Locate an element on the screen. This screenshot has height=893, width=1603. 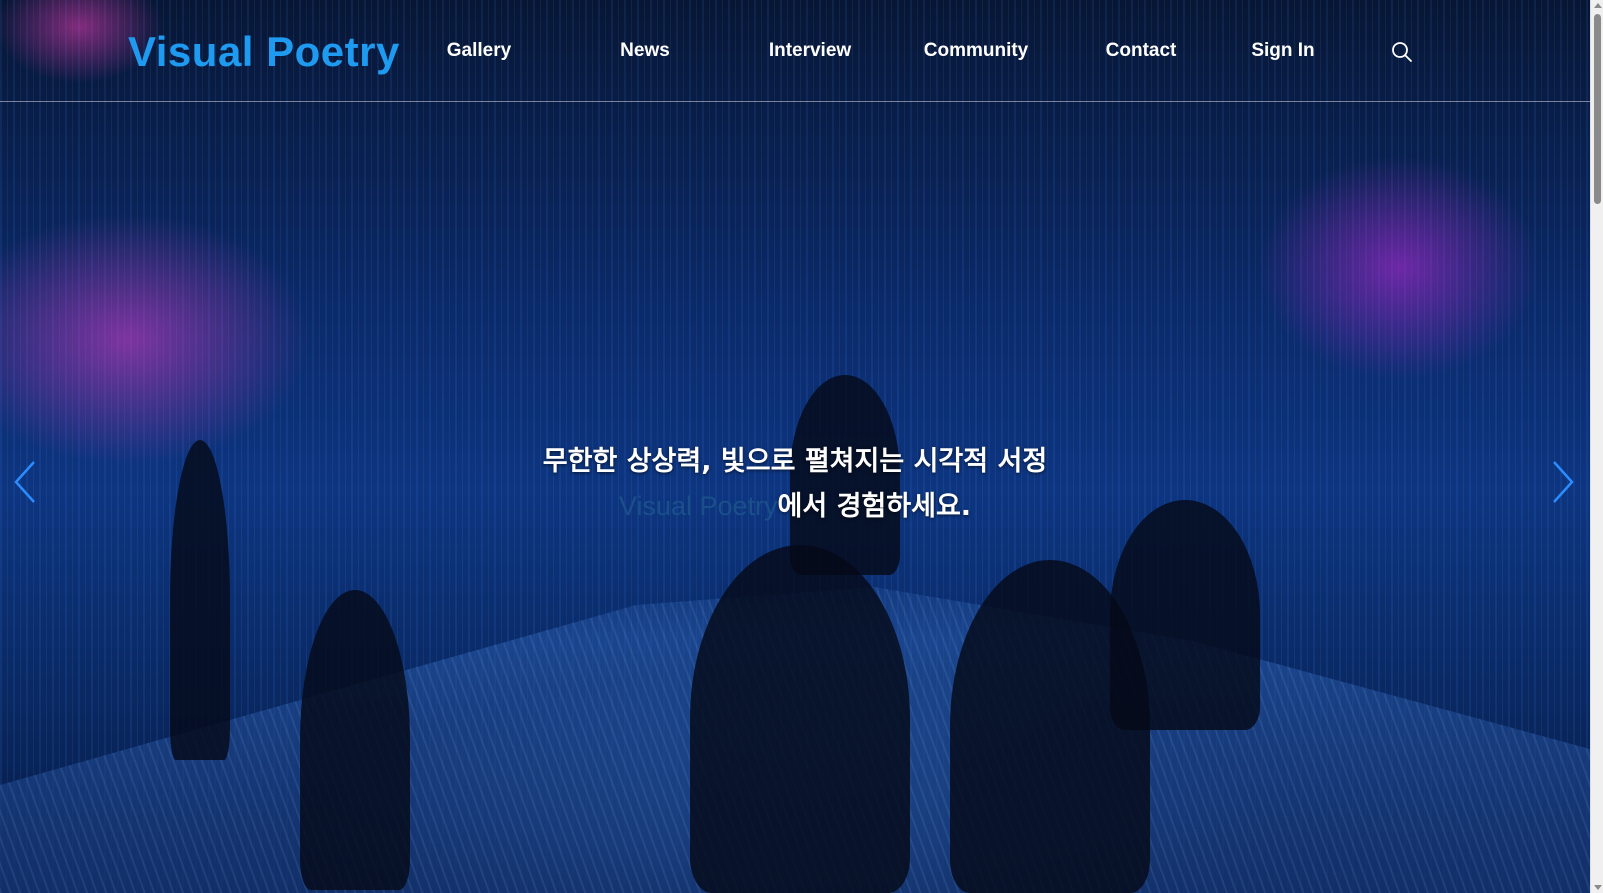
slider-prev-button is located at coordinates (25, 482).